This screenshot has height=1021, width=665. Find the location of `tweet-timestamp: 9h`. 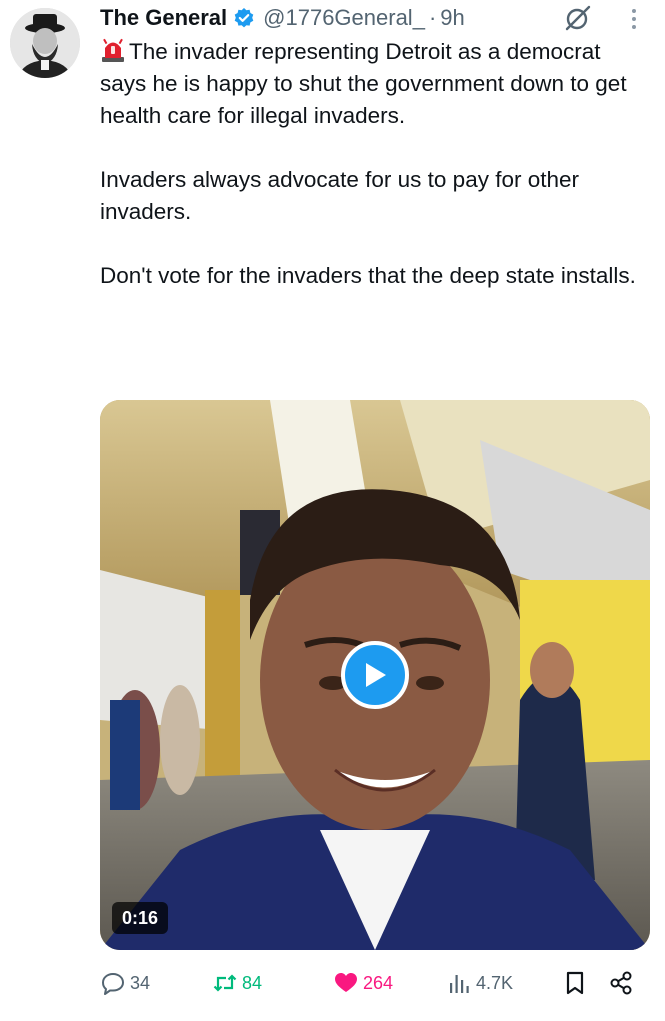

tweet-timestamp: 9h is located at coordinates (452, 18).